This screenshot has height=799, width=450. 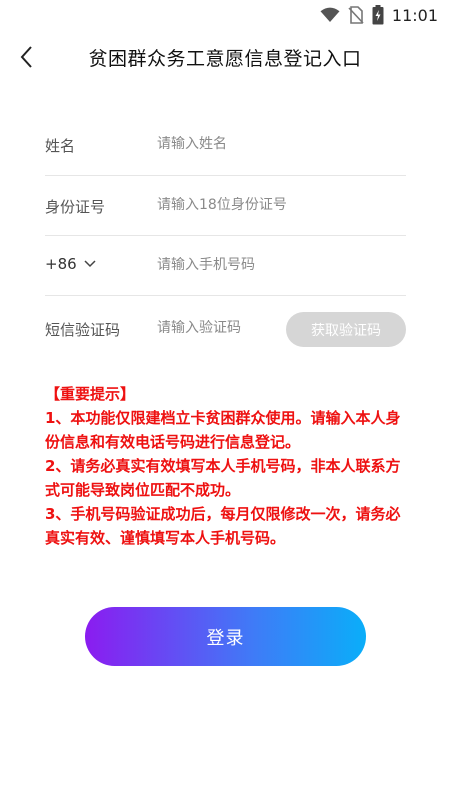 What do you see at coordinates (330, 14) in the screenshot?
I see `wifi-icon` at bounding box center [330, 14].